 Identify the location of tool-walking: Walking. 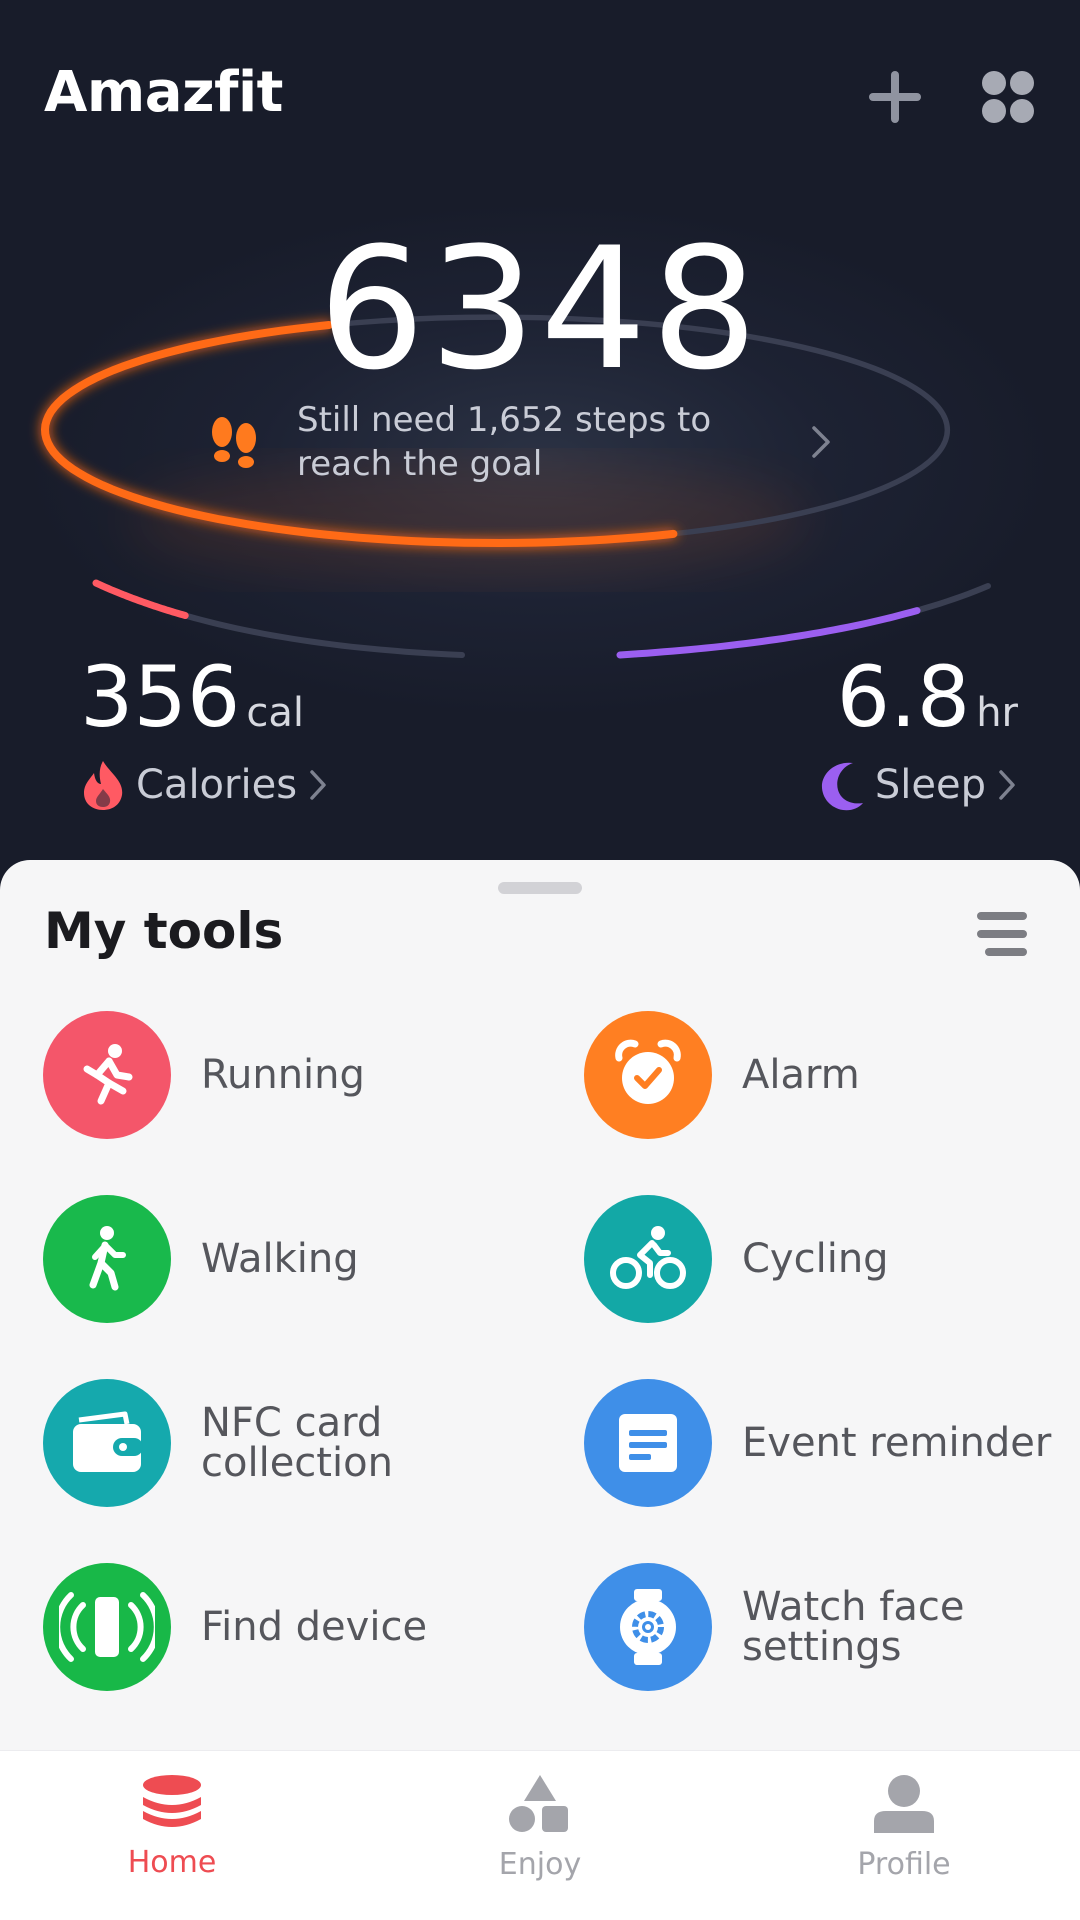
(283, 1259).